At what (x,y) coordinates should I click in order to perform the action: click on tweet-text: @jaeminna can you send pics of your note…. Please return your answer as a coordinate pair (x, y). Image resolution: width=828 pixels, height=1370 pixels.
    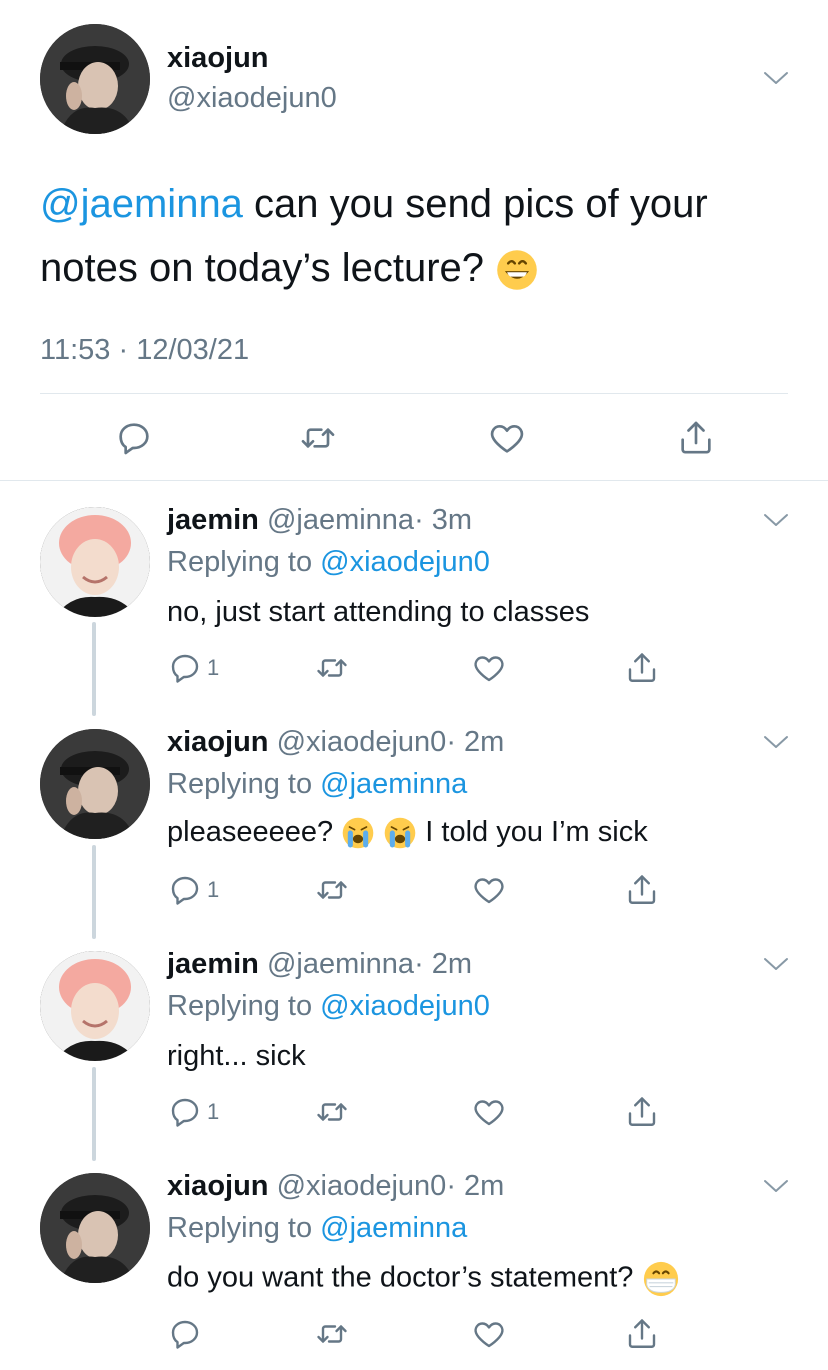
    Looking at the image, I should click on (420, 236).